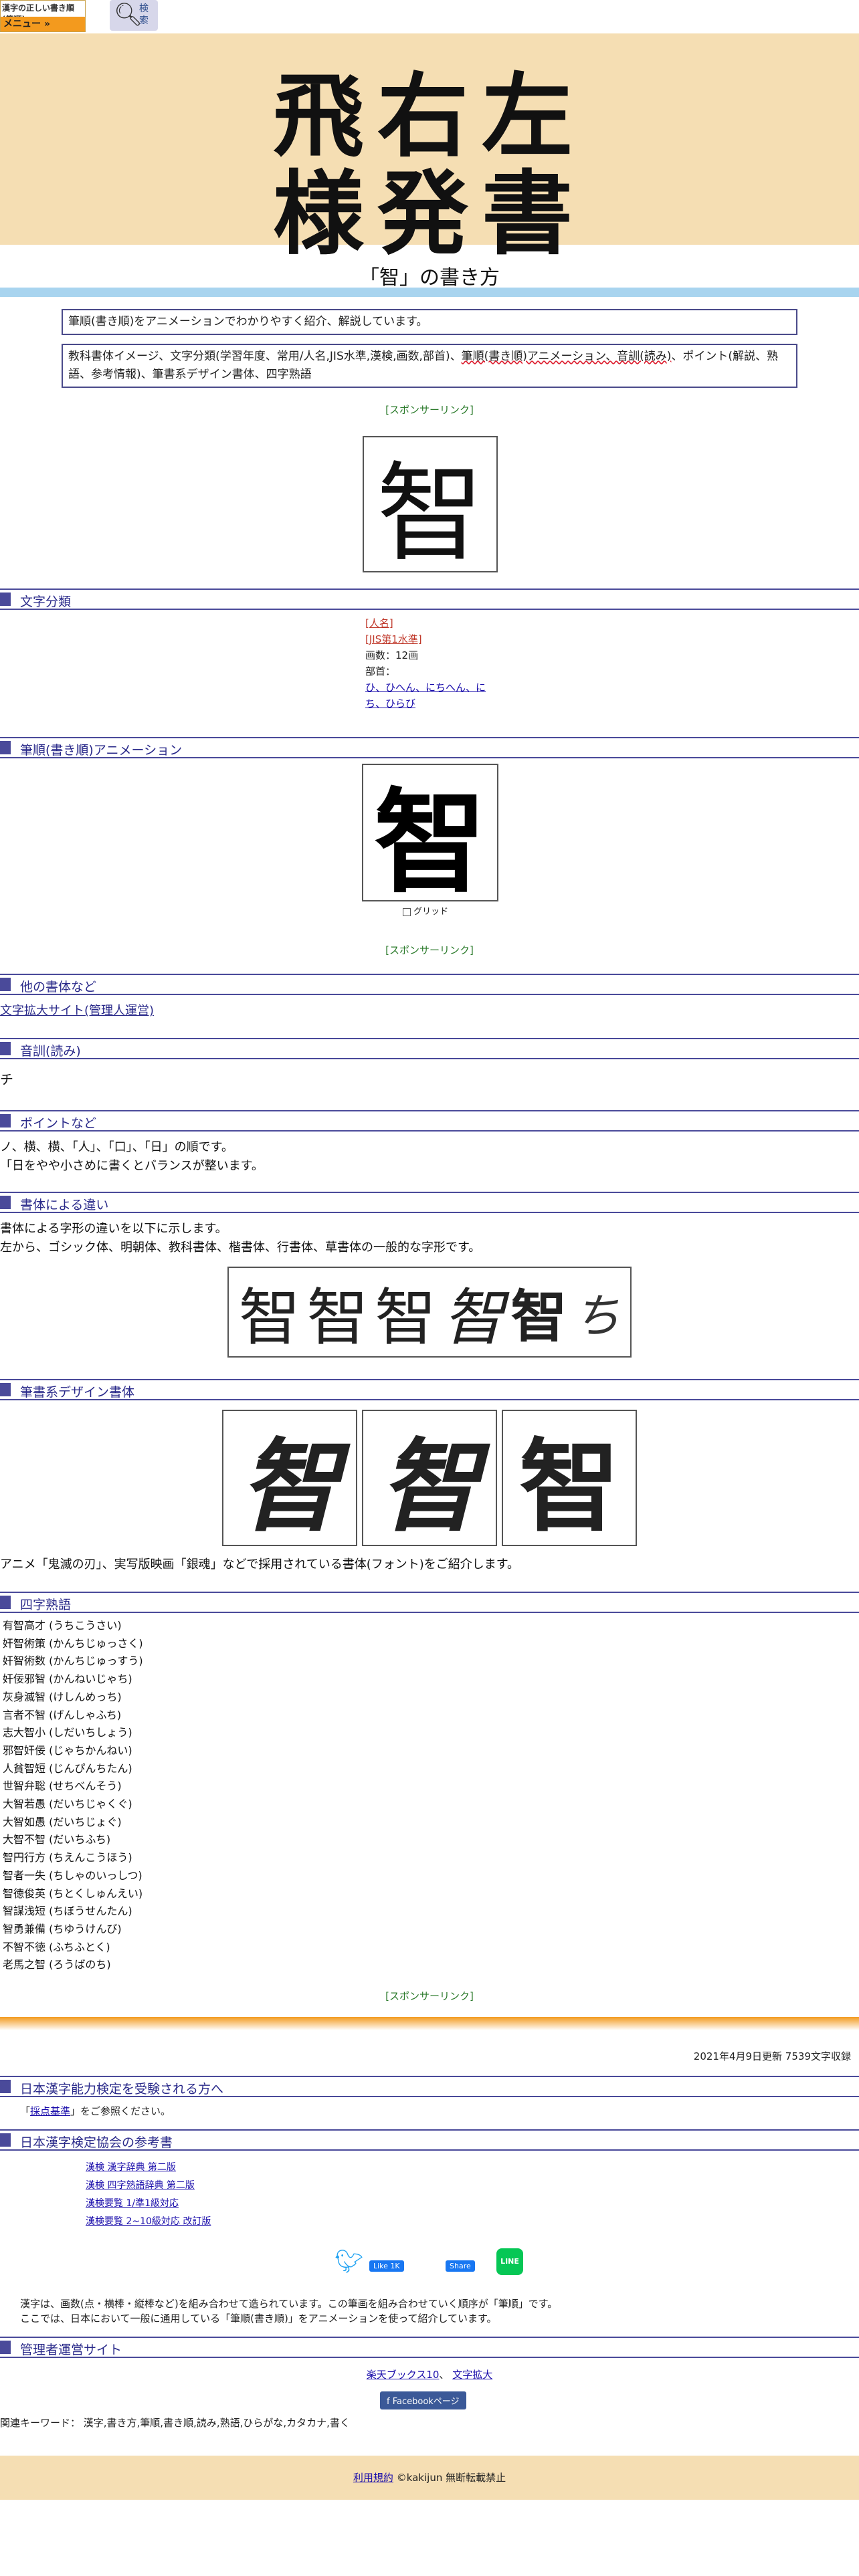 The width and height of the screenshot is (859, 2576). I want to click on kanji-glyph: 智, so click(430, 513).